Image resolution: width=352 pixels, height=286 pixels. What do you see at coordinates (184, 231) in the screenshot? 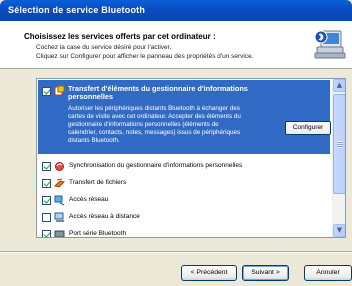
I see `service-item-serial-port: Port série Bluetooth` at bounding box center [184, 231].